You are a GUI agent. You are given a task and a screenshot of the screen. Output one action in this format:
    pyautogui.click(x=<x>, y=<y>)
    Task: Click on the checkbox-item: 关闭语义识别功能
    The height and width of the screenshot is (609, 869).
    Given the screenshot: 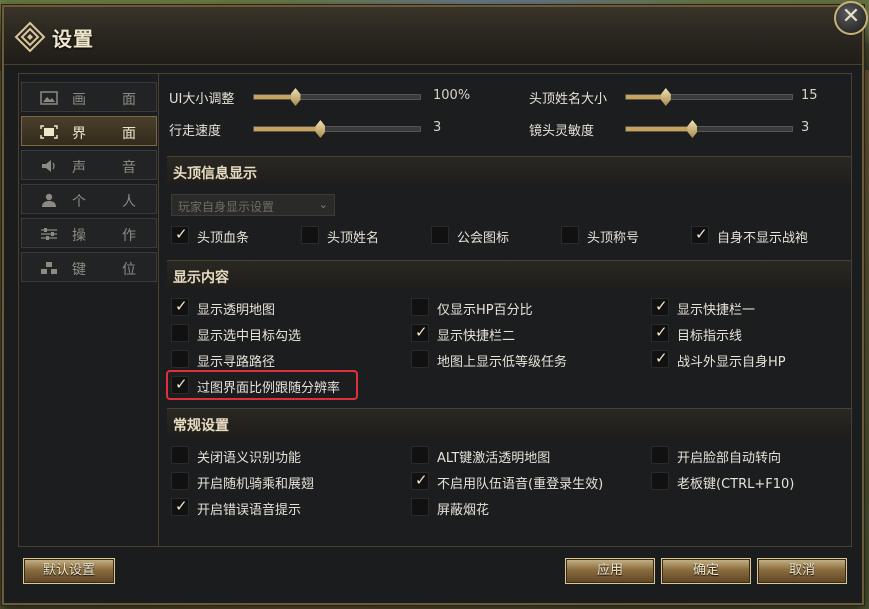 What is the action you would take?
    pyautogui.click(x=271, y=456)
    